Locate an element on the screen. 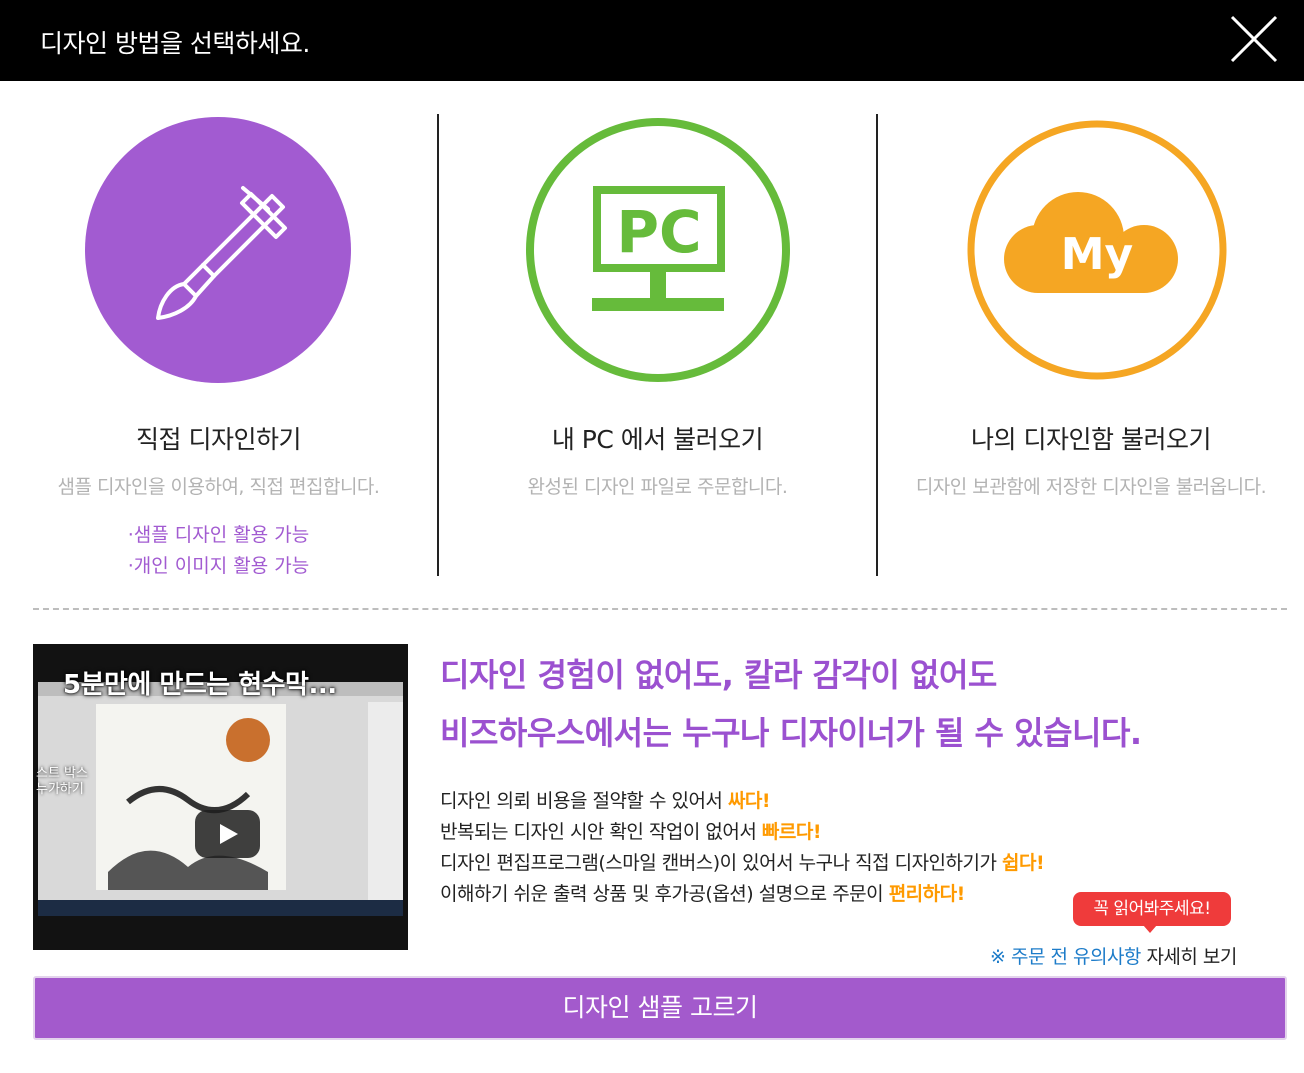 The image size is (1304, 1073). benefit-text: 디자인 의뢰 비용을 절약할 수 있어서 is located at coordinates (584, 801).